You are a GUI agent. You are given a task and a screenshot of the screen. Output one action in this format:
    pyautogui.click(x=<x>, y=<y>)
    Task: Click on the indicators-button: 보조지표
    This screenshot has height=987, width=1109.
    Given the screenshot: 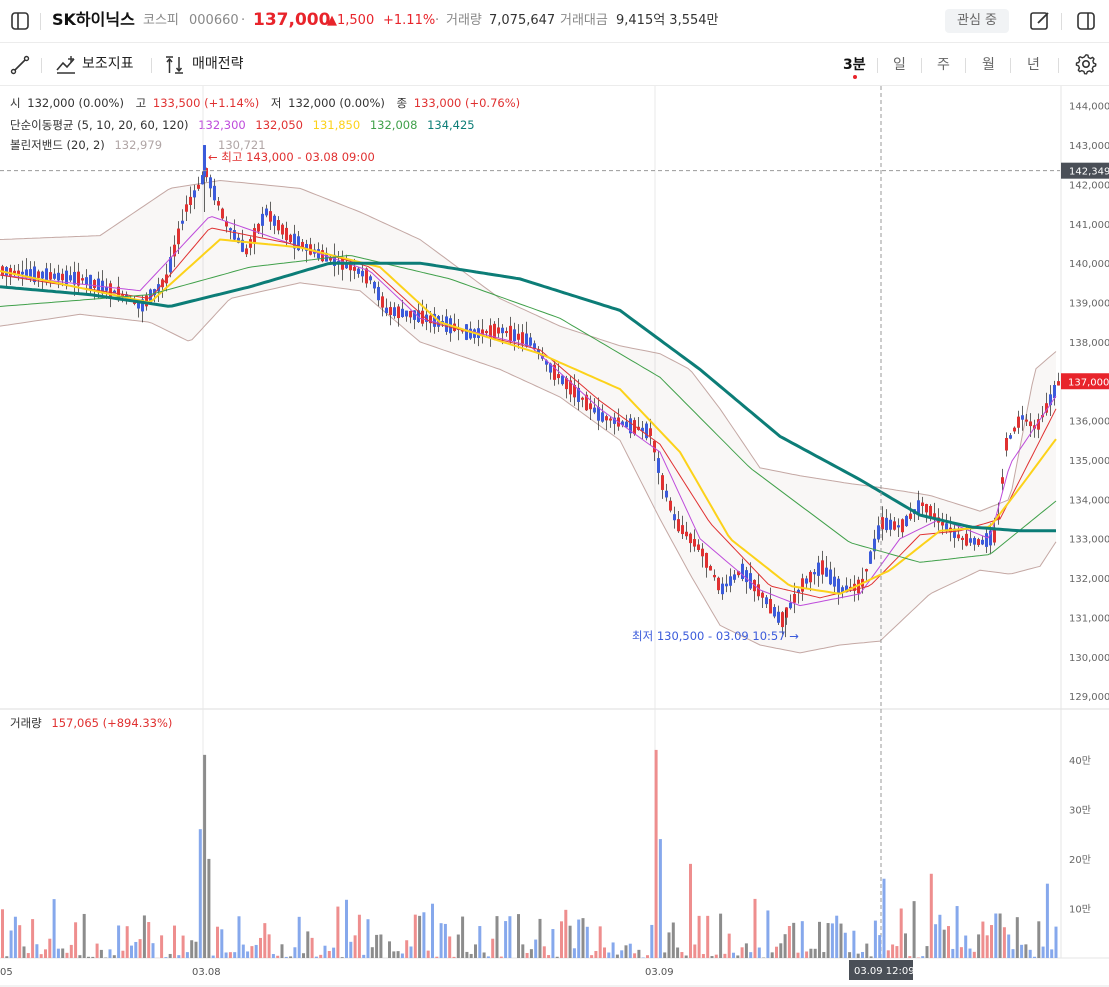 What is the action you would take?
    pyautogui.click(x=97, y=65)
    